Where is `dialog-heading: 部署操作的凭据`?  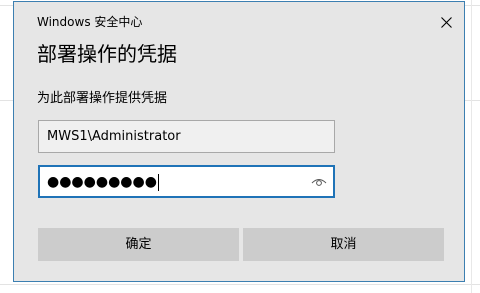
dialog-heading: 部署操作的凭据 is located at coordinates (107, 54).